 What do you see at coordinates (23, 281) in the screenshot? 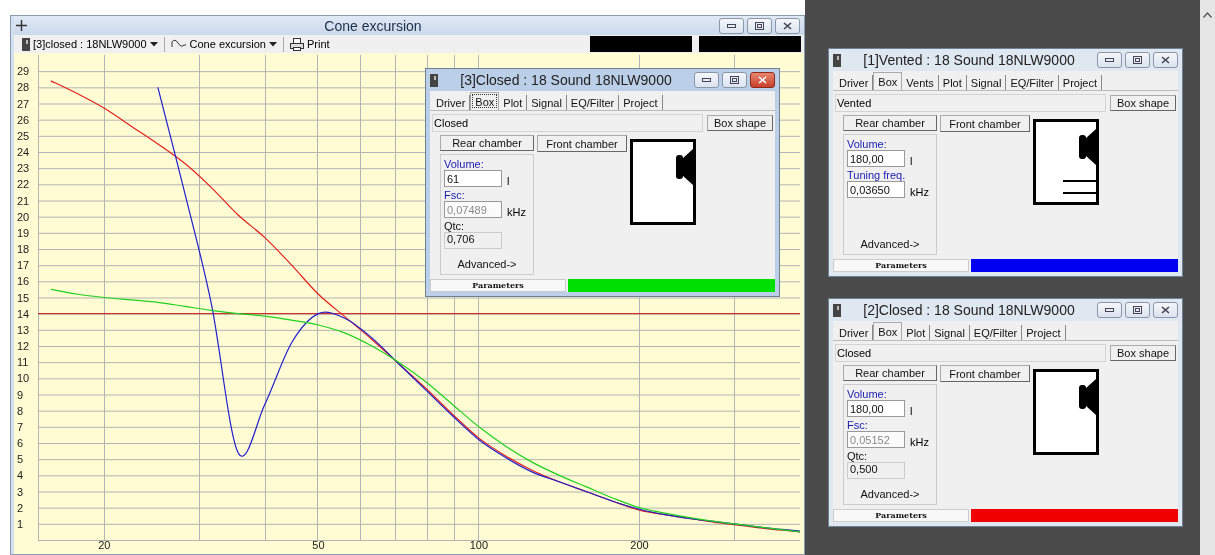
I see `axis-label: 16` at bounding box center [23, 281].